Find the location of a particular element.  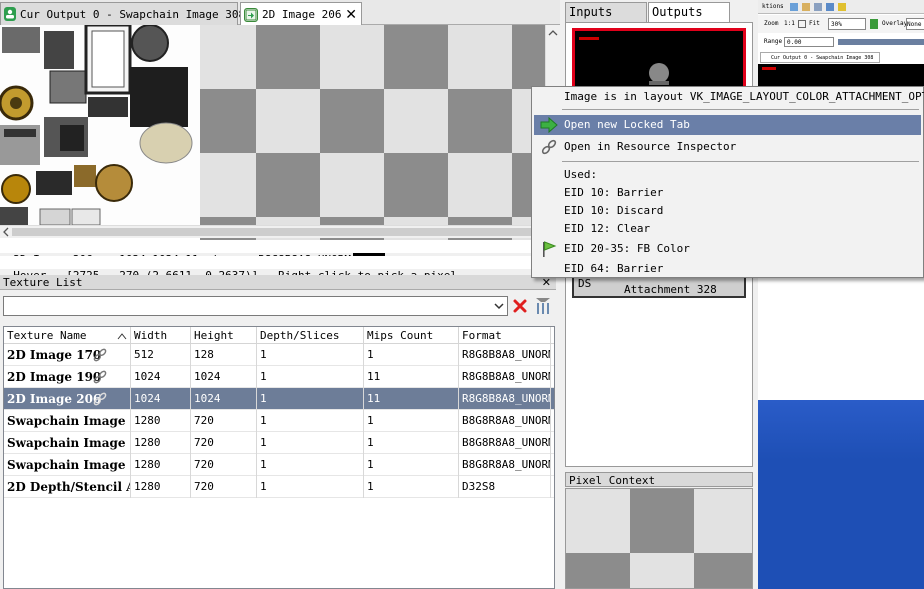

scroll-up-icon is located at coordinates (553, 33).